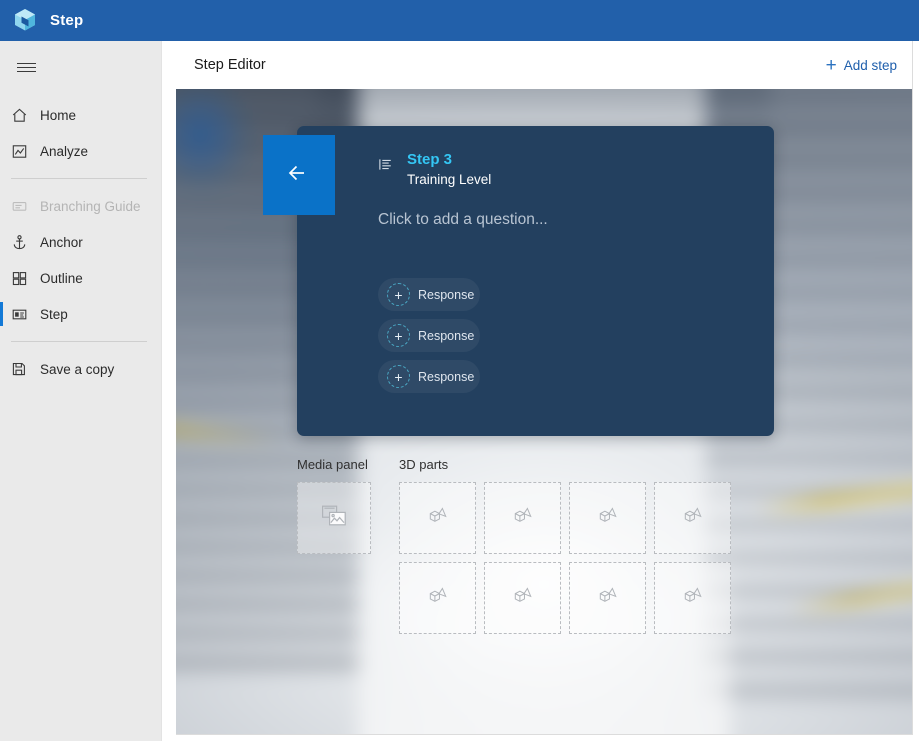 This screenshot has width=919, height=741. I want to click on sidebar-item-save-a-copy: Save a copy, so click(80, 369).